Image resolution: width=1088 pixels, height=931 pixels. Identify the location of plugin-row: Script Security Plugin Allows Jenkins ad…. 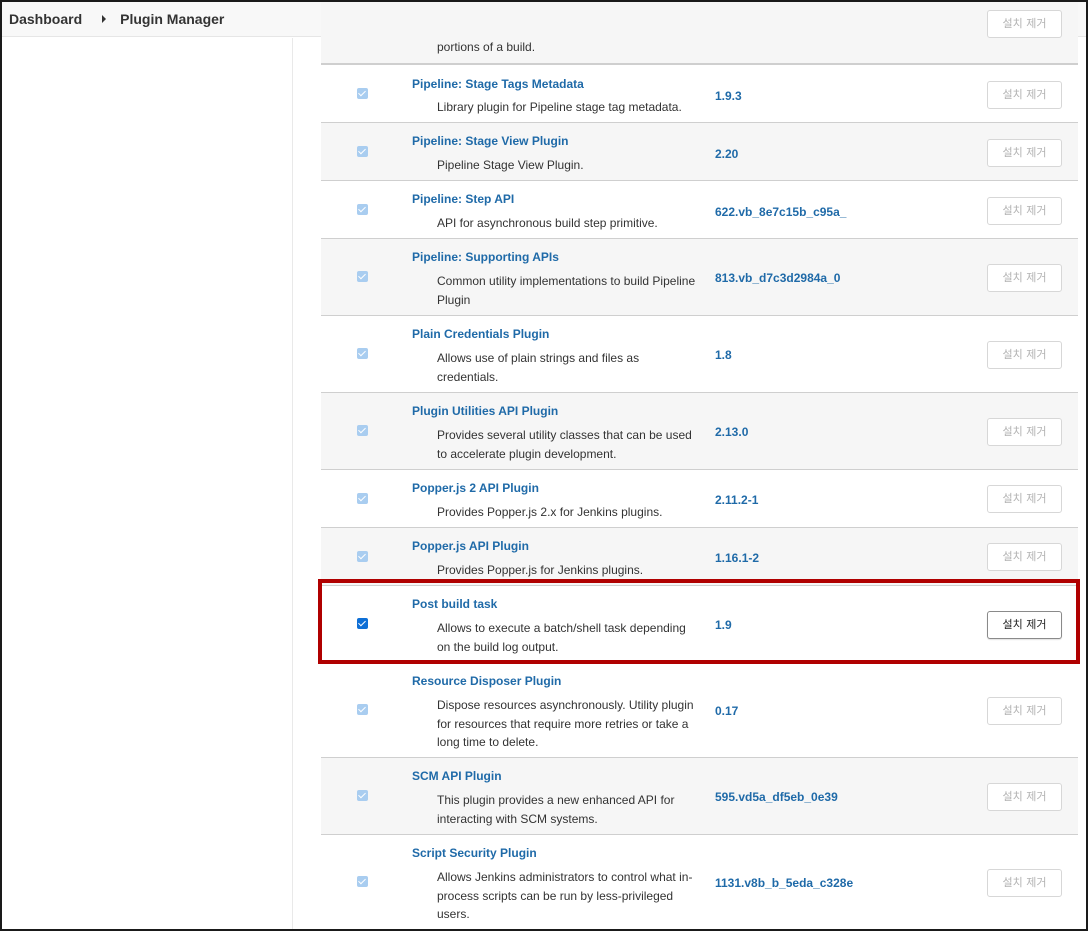
(699, 882).